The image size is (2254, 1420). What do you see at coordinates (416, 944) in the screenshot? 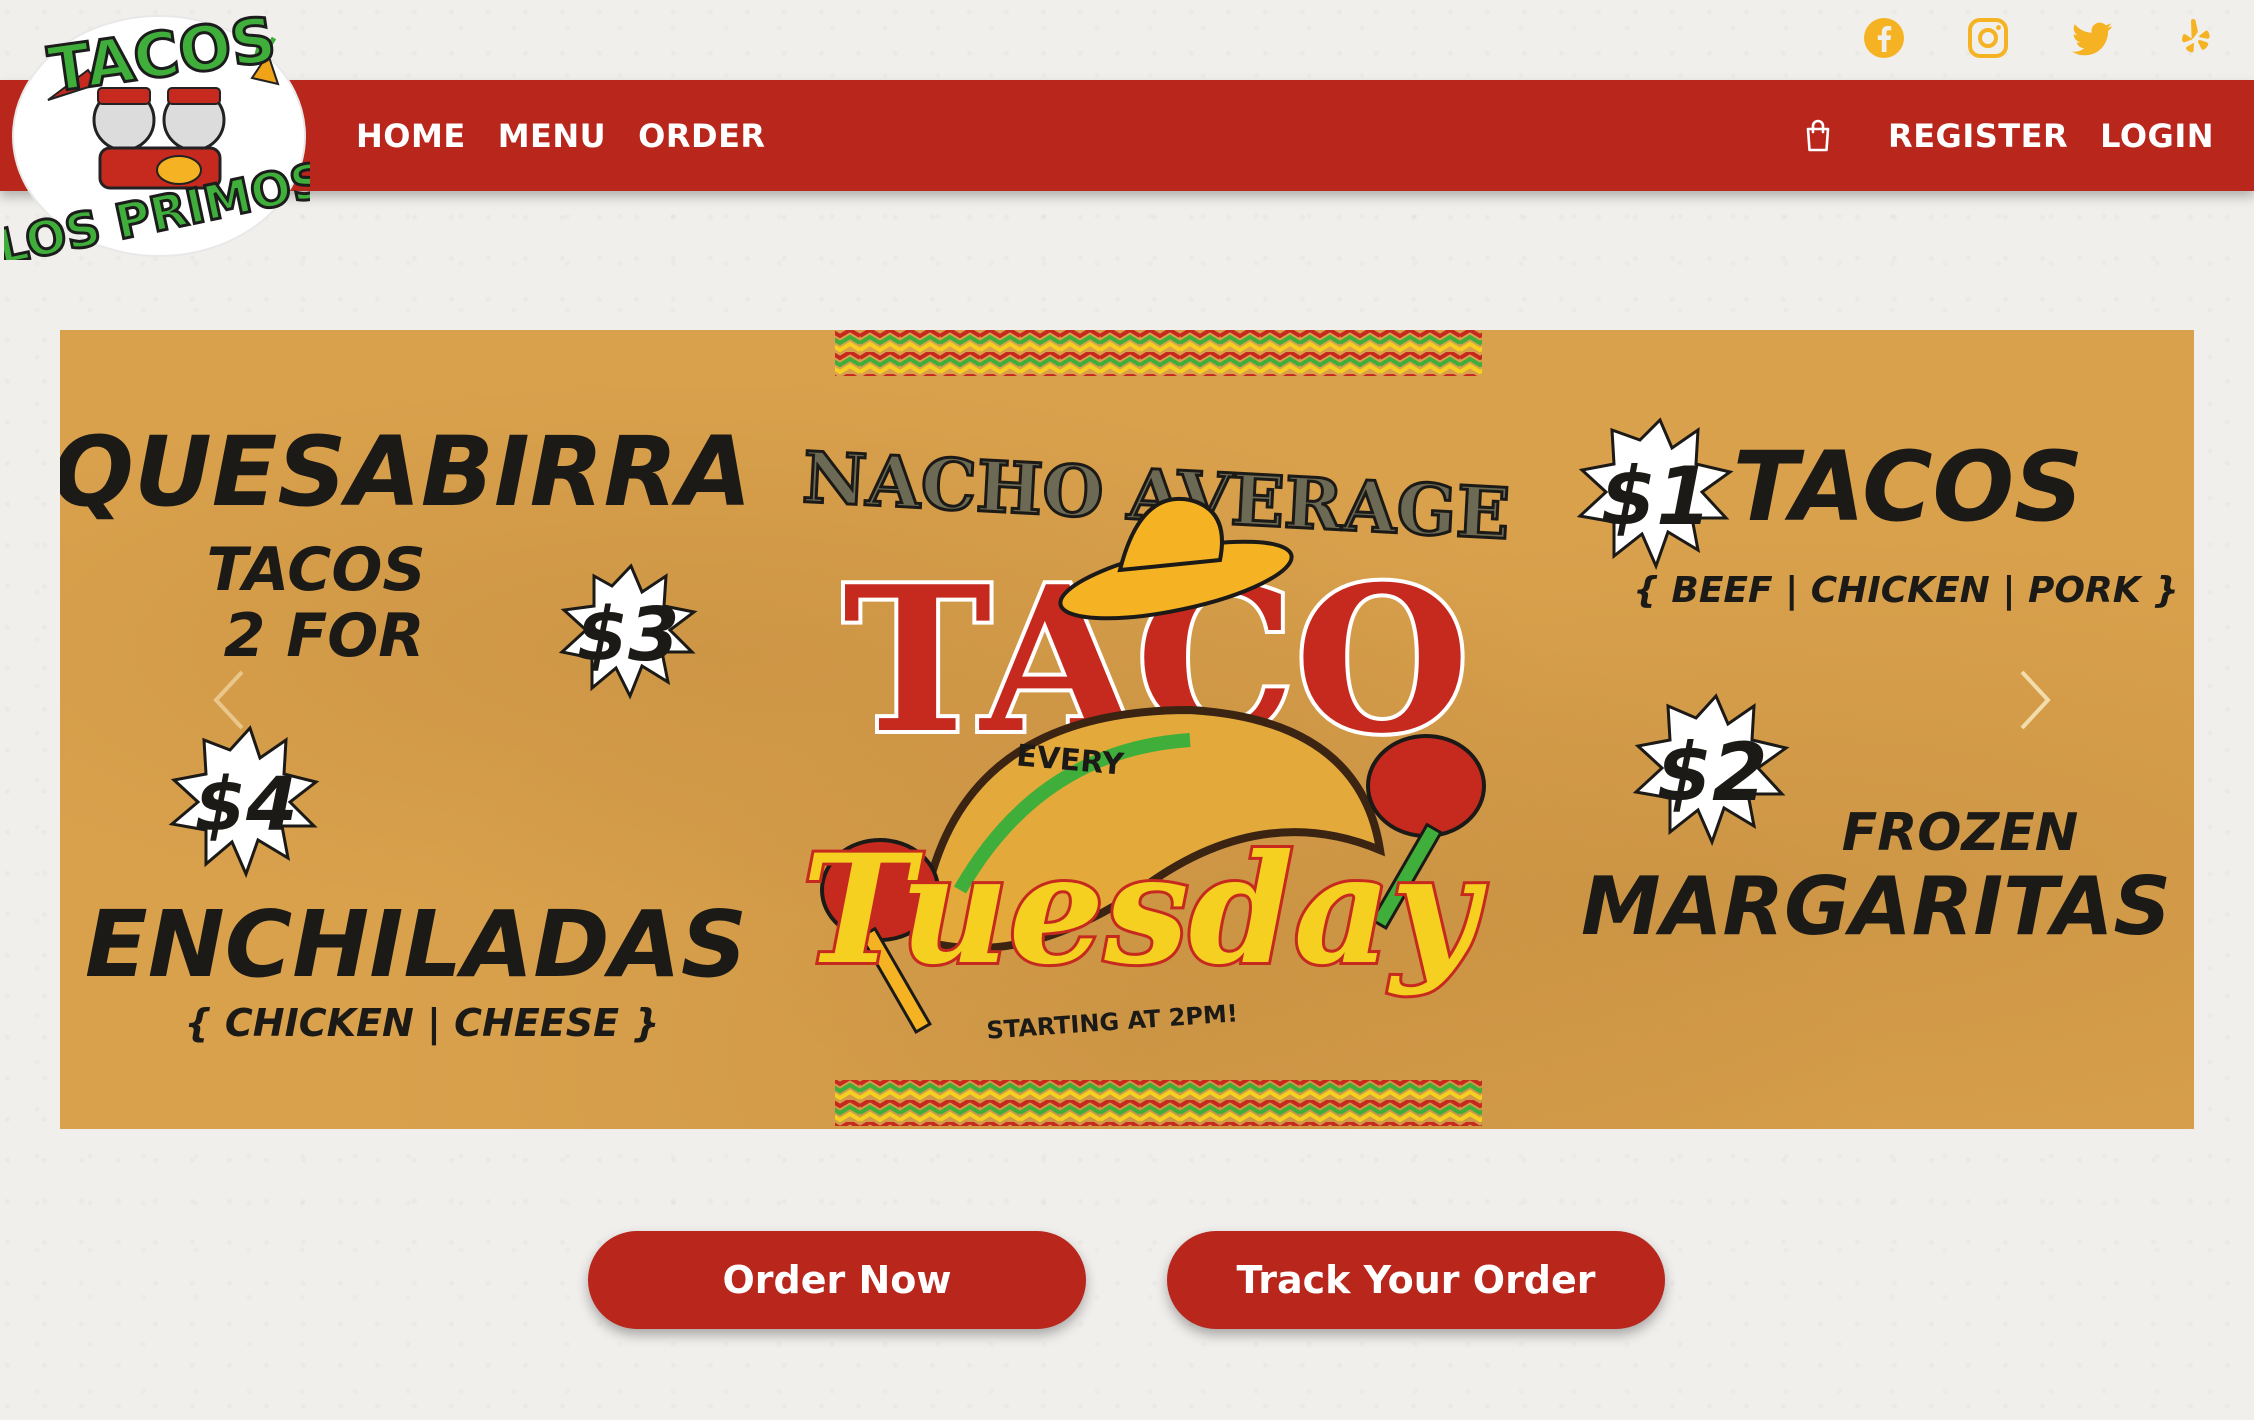
I see `promo-enchiladas: ENCHILADAS` at bounding box center [416, 944].